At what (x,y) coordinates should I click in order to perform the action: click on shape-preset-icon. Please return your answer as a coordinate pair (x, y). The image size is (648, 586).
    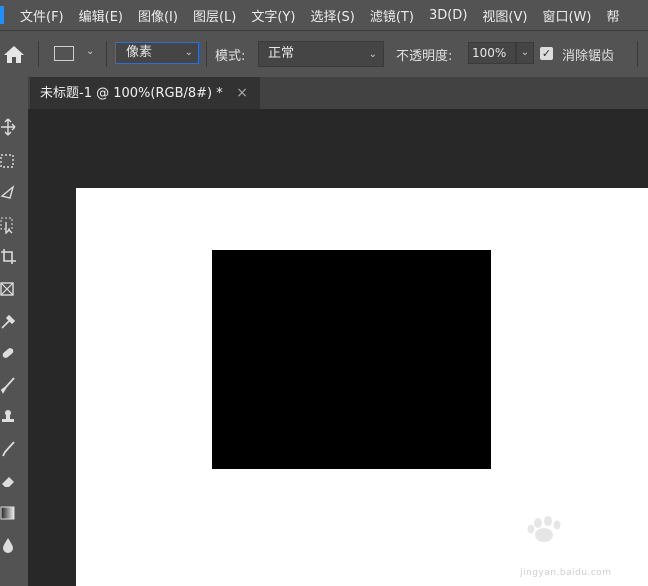
    Looking at the image, I should click on (64, 53).